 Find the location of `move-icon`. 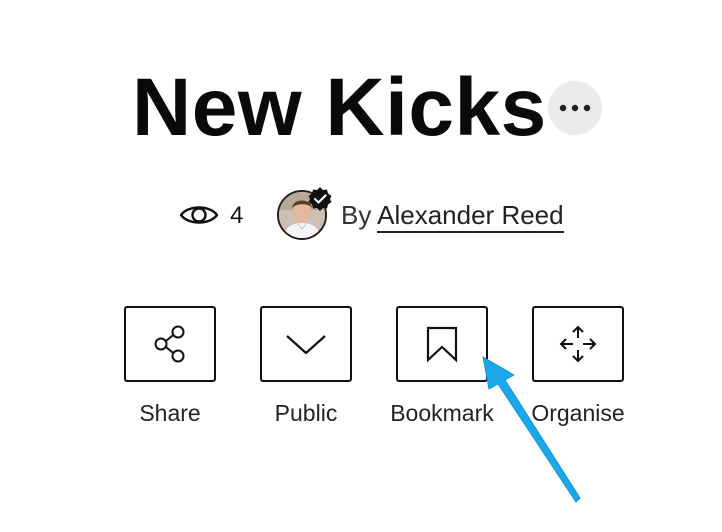

move-icon is located at coordinates (578, 344).